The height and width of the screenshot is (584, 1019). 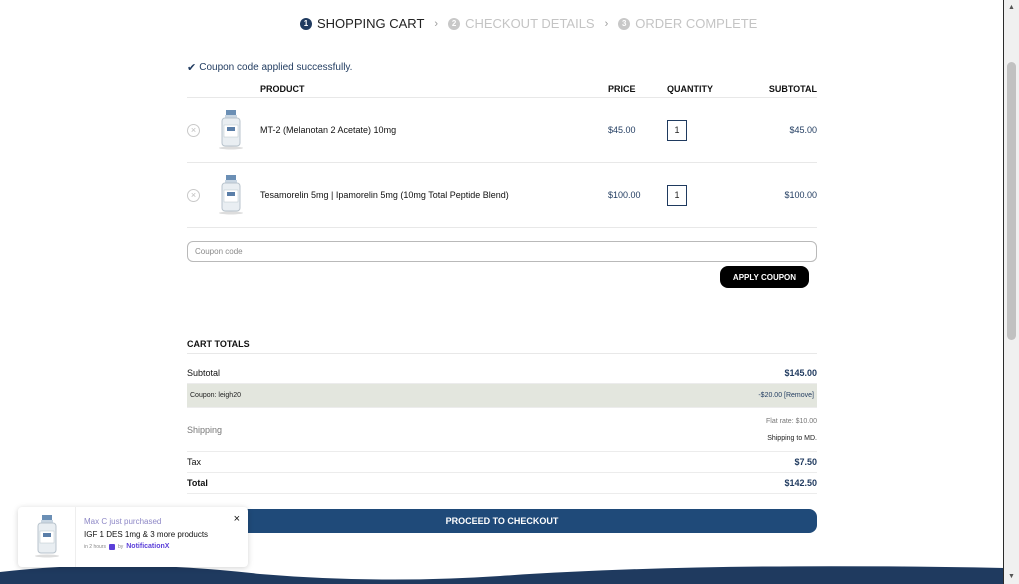 I want to click on step-label: ORDER COMPLETE, so click(x=696, y=23).